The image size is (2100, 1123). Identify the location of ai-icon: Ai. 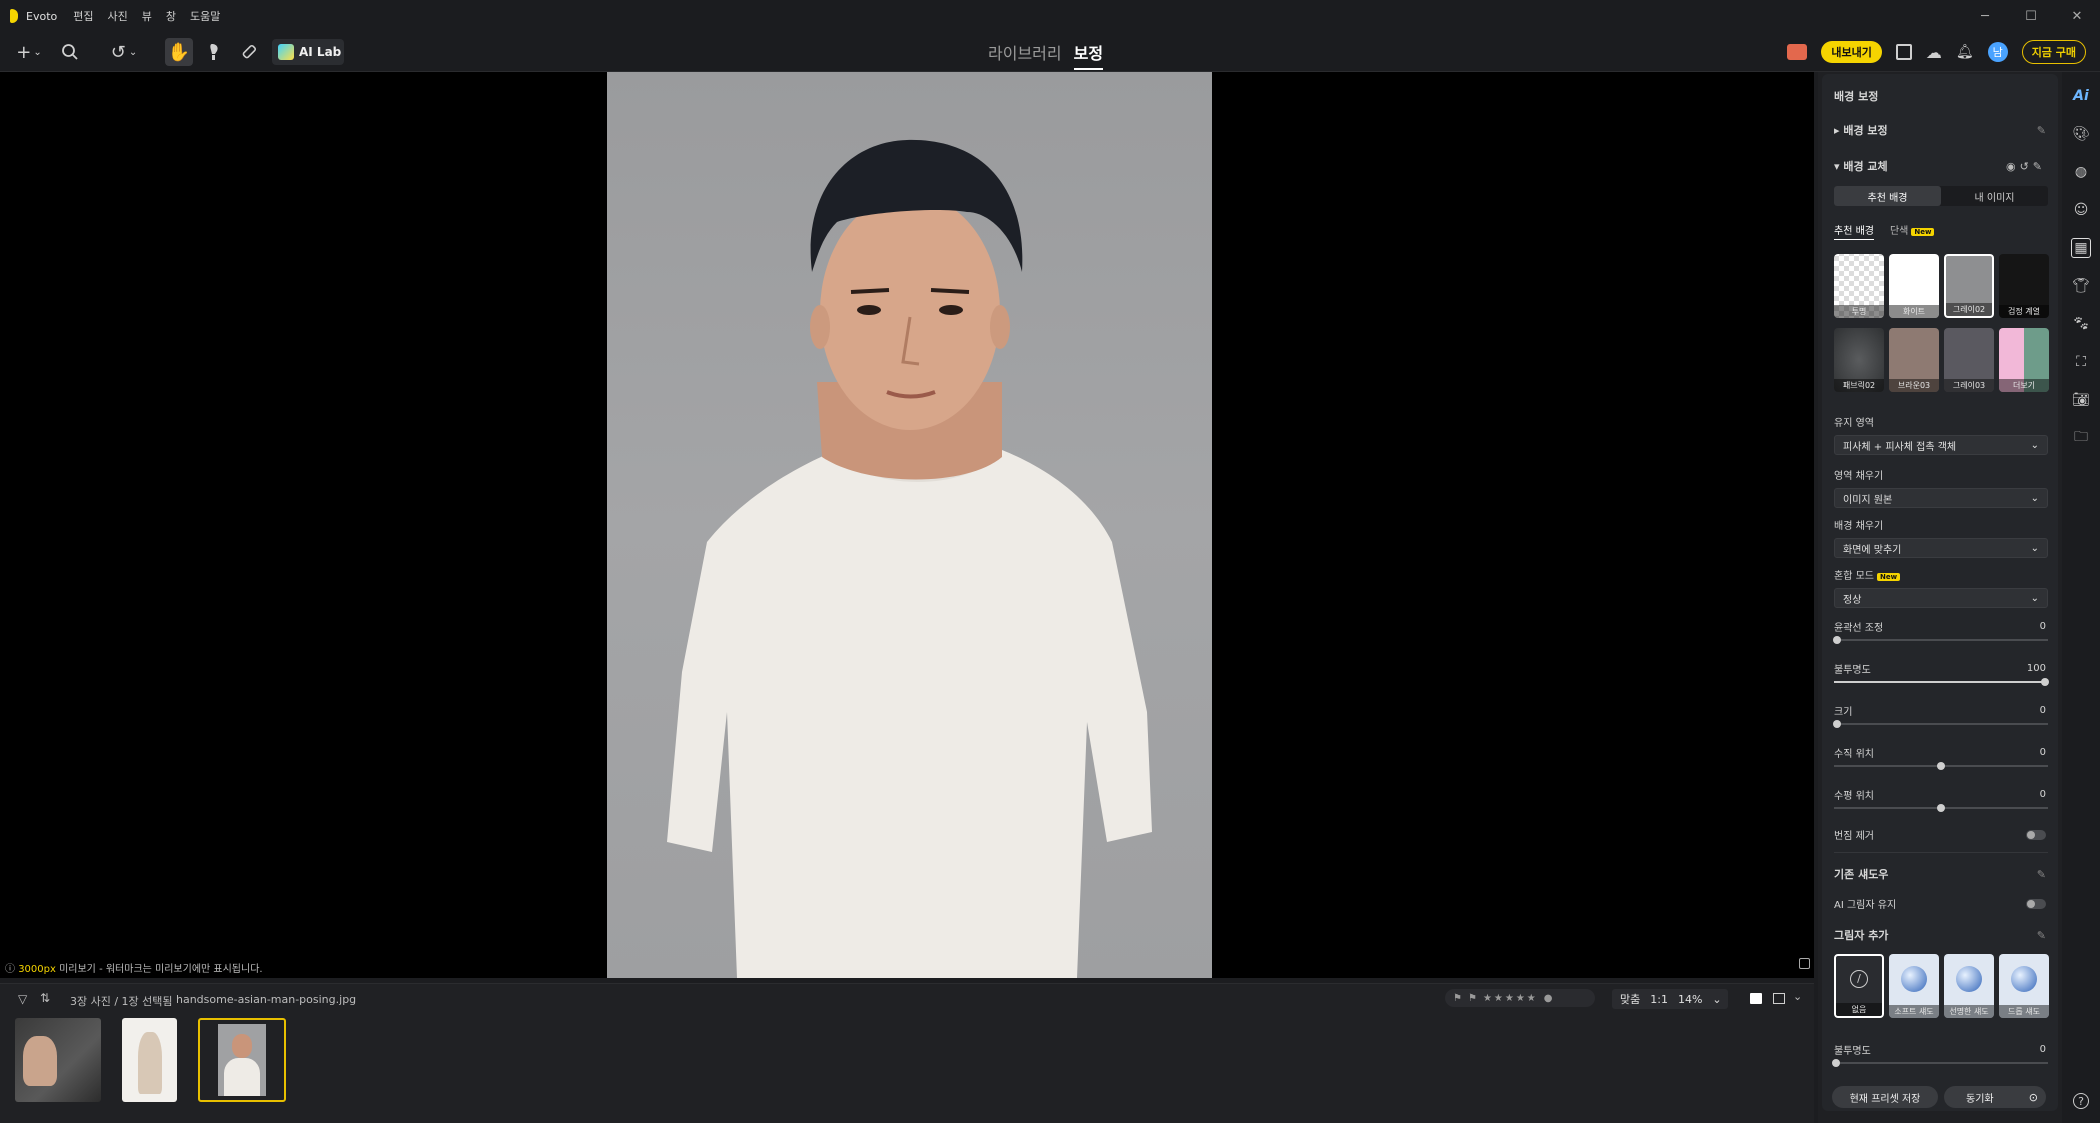
(2081, 96).